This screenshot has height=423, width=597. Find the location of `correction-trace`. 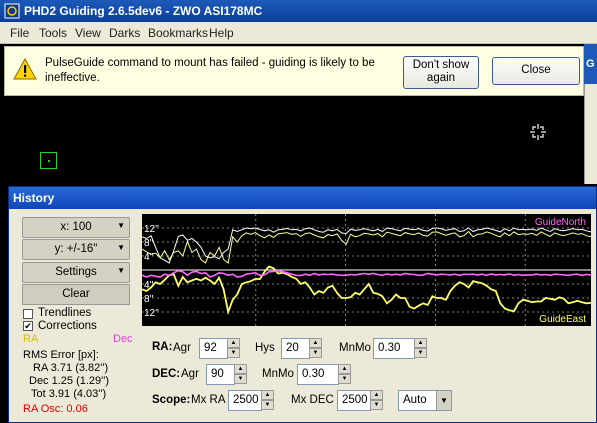

correction-trace is located at coordinates (366, 247).